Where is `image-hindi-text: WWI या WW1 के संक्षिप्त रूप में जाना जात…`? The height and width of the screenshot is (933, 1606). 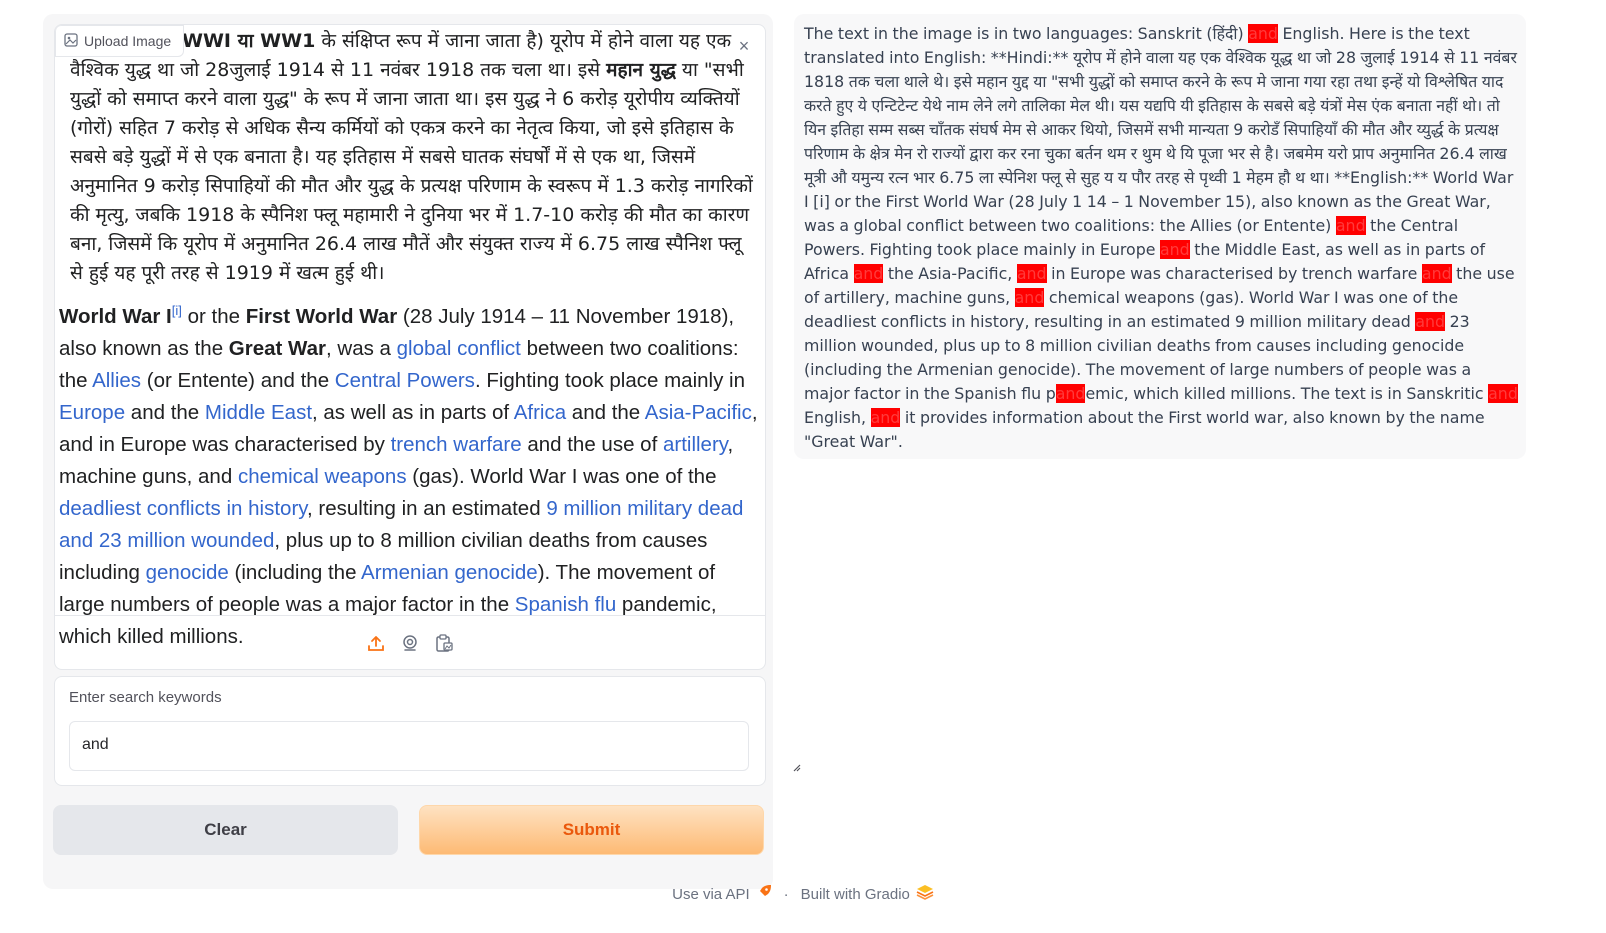 image-hindi-text: WWI या WW1 के संक्षिप्त रूप में जाना जात… is located at coordinates (415, 157).